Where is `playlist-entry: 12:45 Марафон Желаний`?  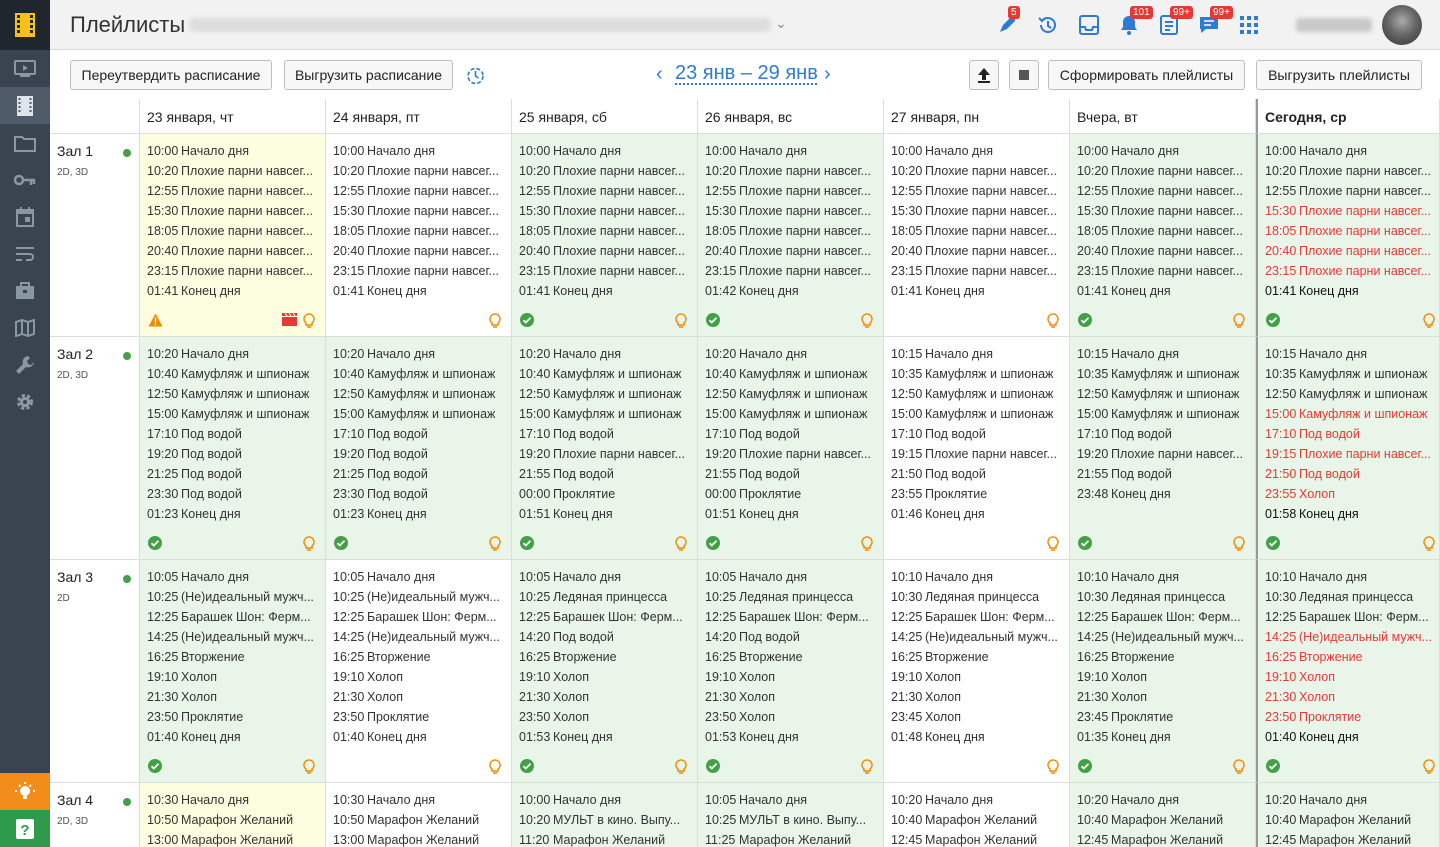
playlist-entry: 12:45 Марафон Желаний is located at coordinates (980, 838).